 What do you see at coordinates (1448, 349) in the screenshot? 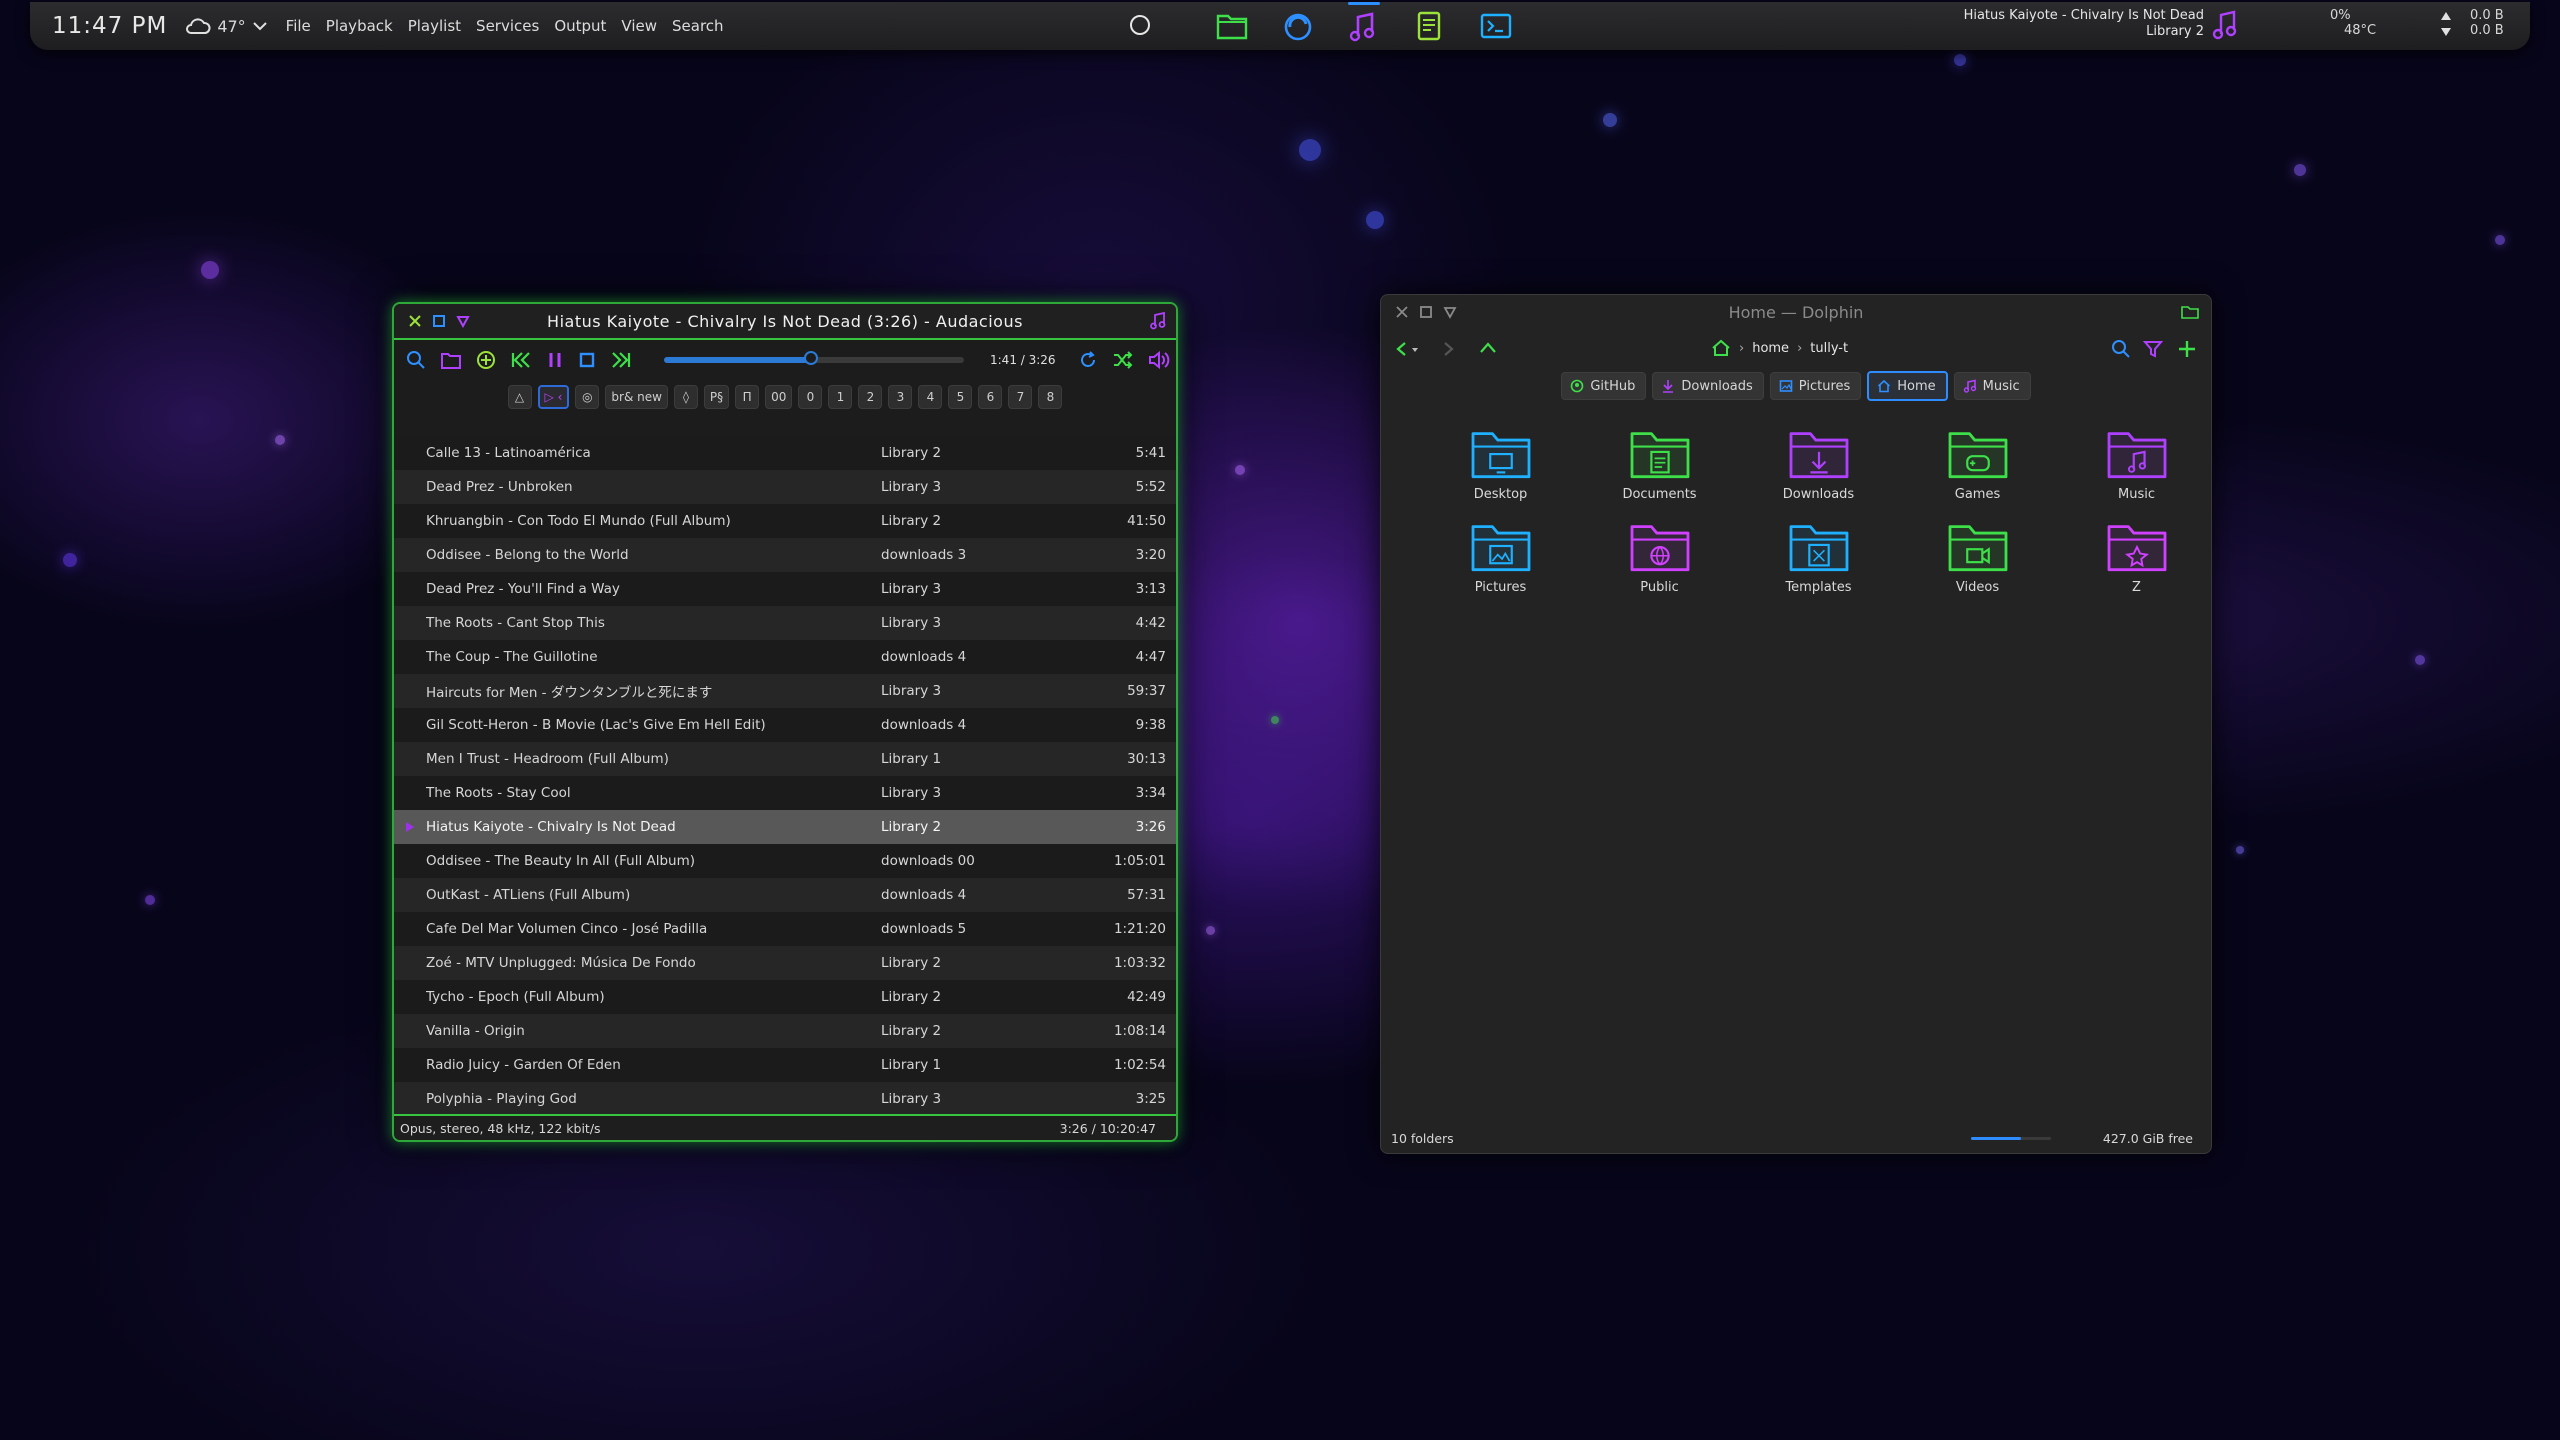
I see `forward-arrow-icon` at bounding box center [1448, 349].